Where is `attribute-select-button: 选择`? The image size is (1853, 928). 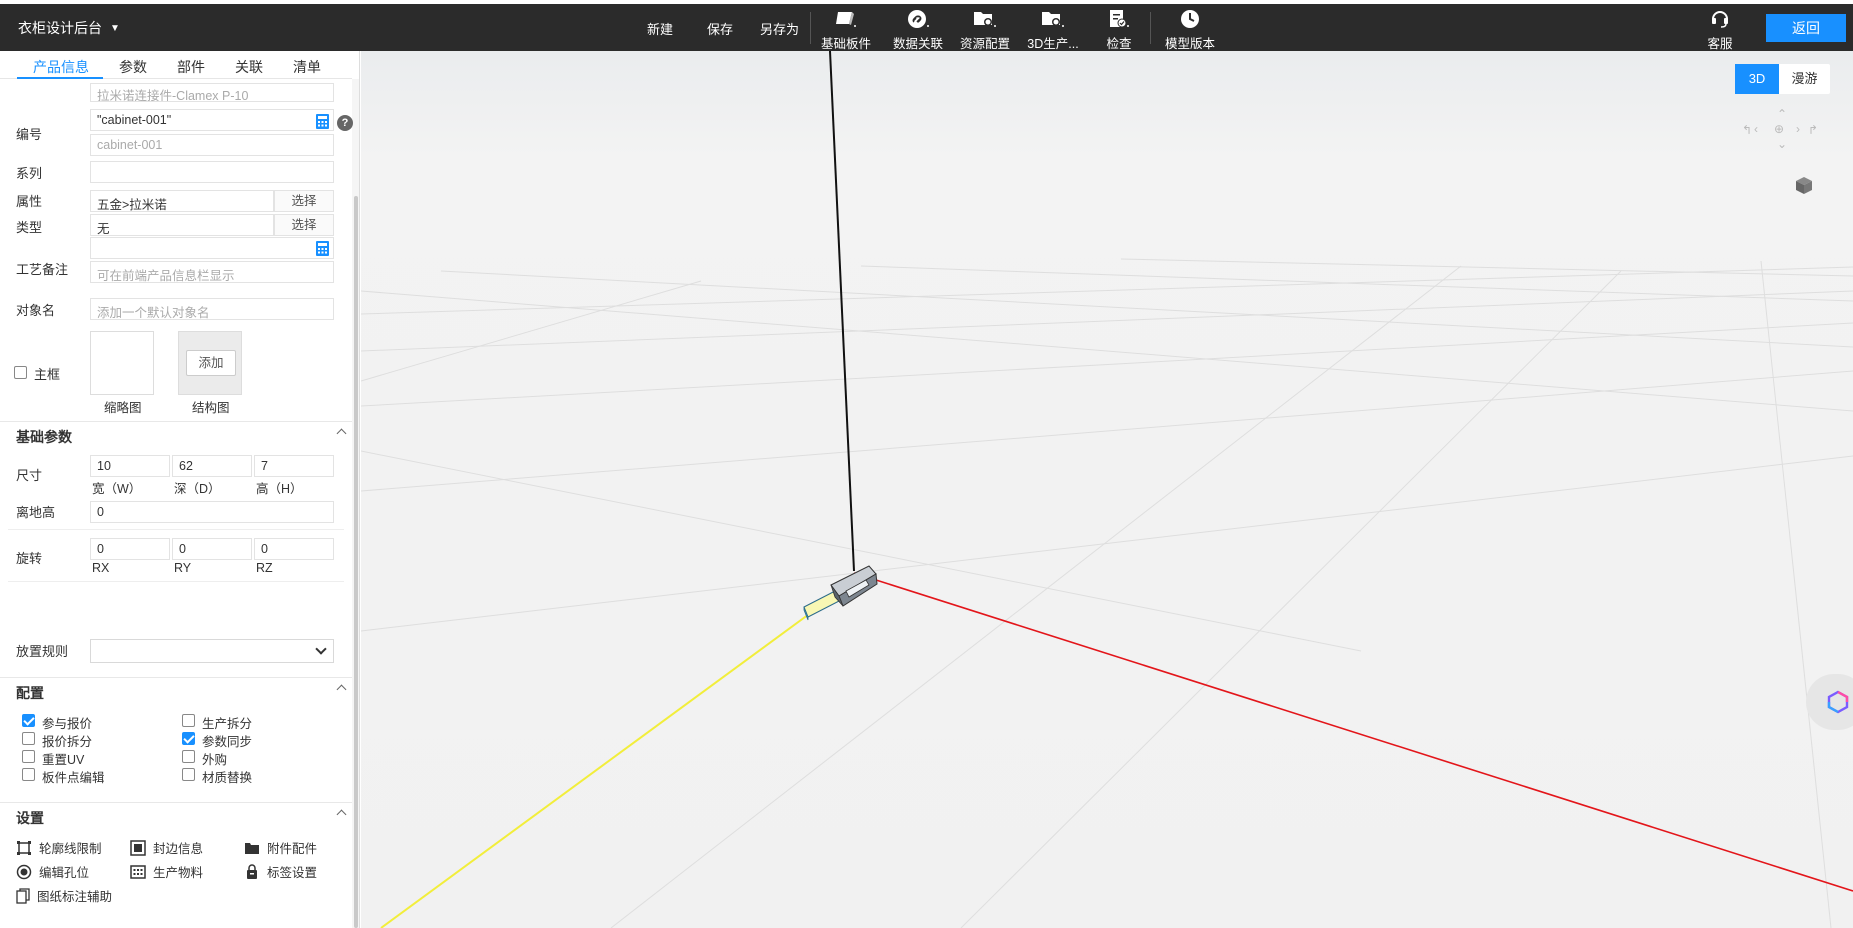
attribute-select-button: 选择 is located at coordinates (304, 201).